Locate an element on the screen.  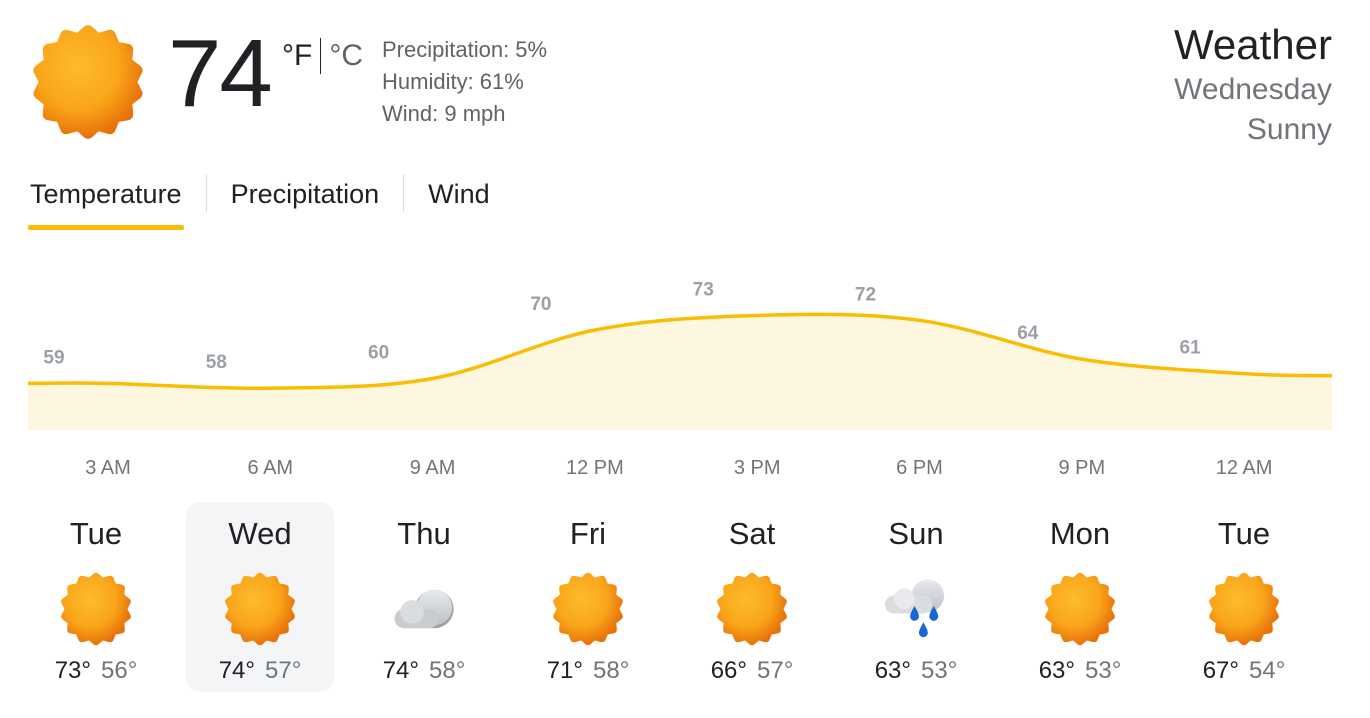
forecast-day: Thu 74° 58° is located at coordinates (424, 597).